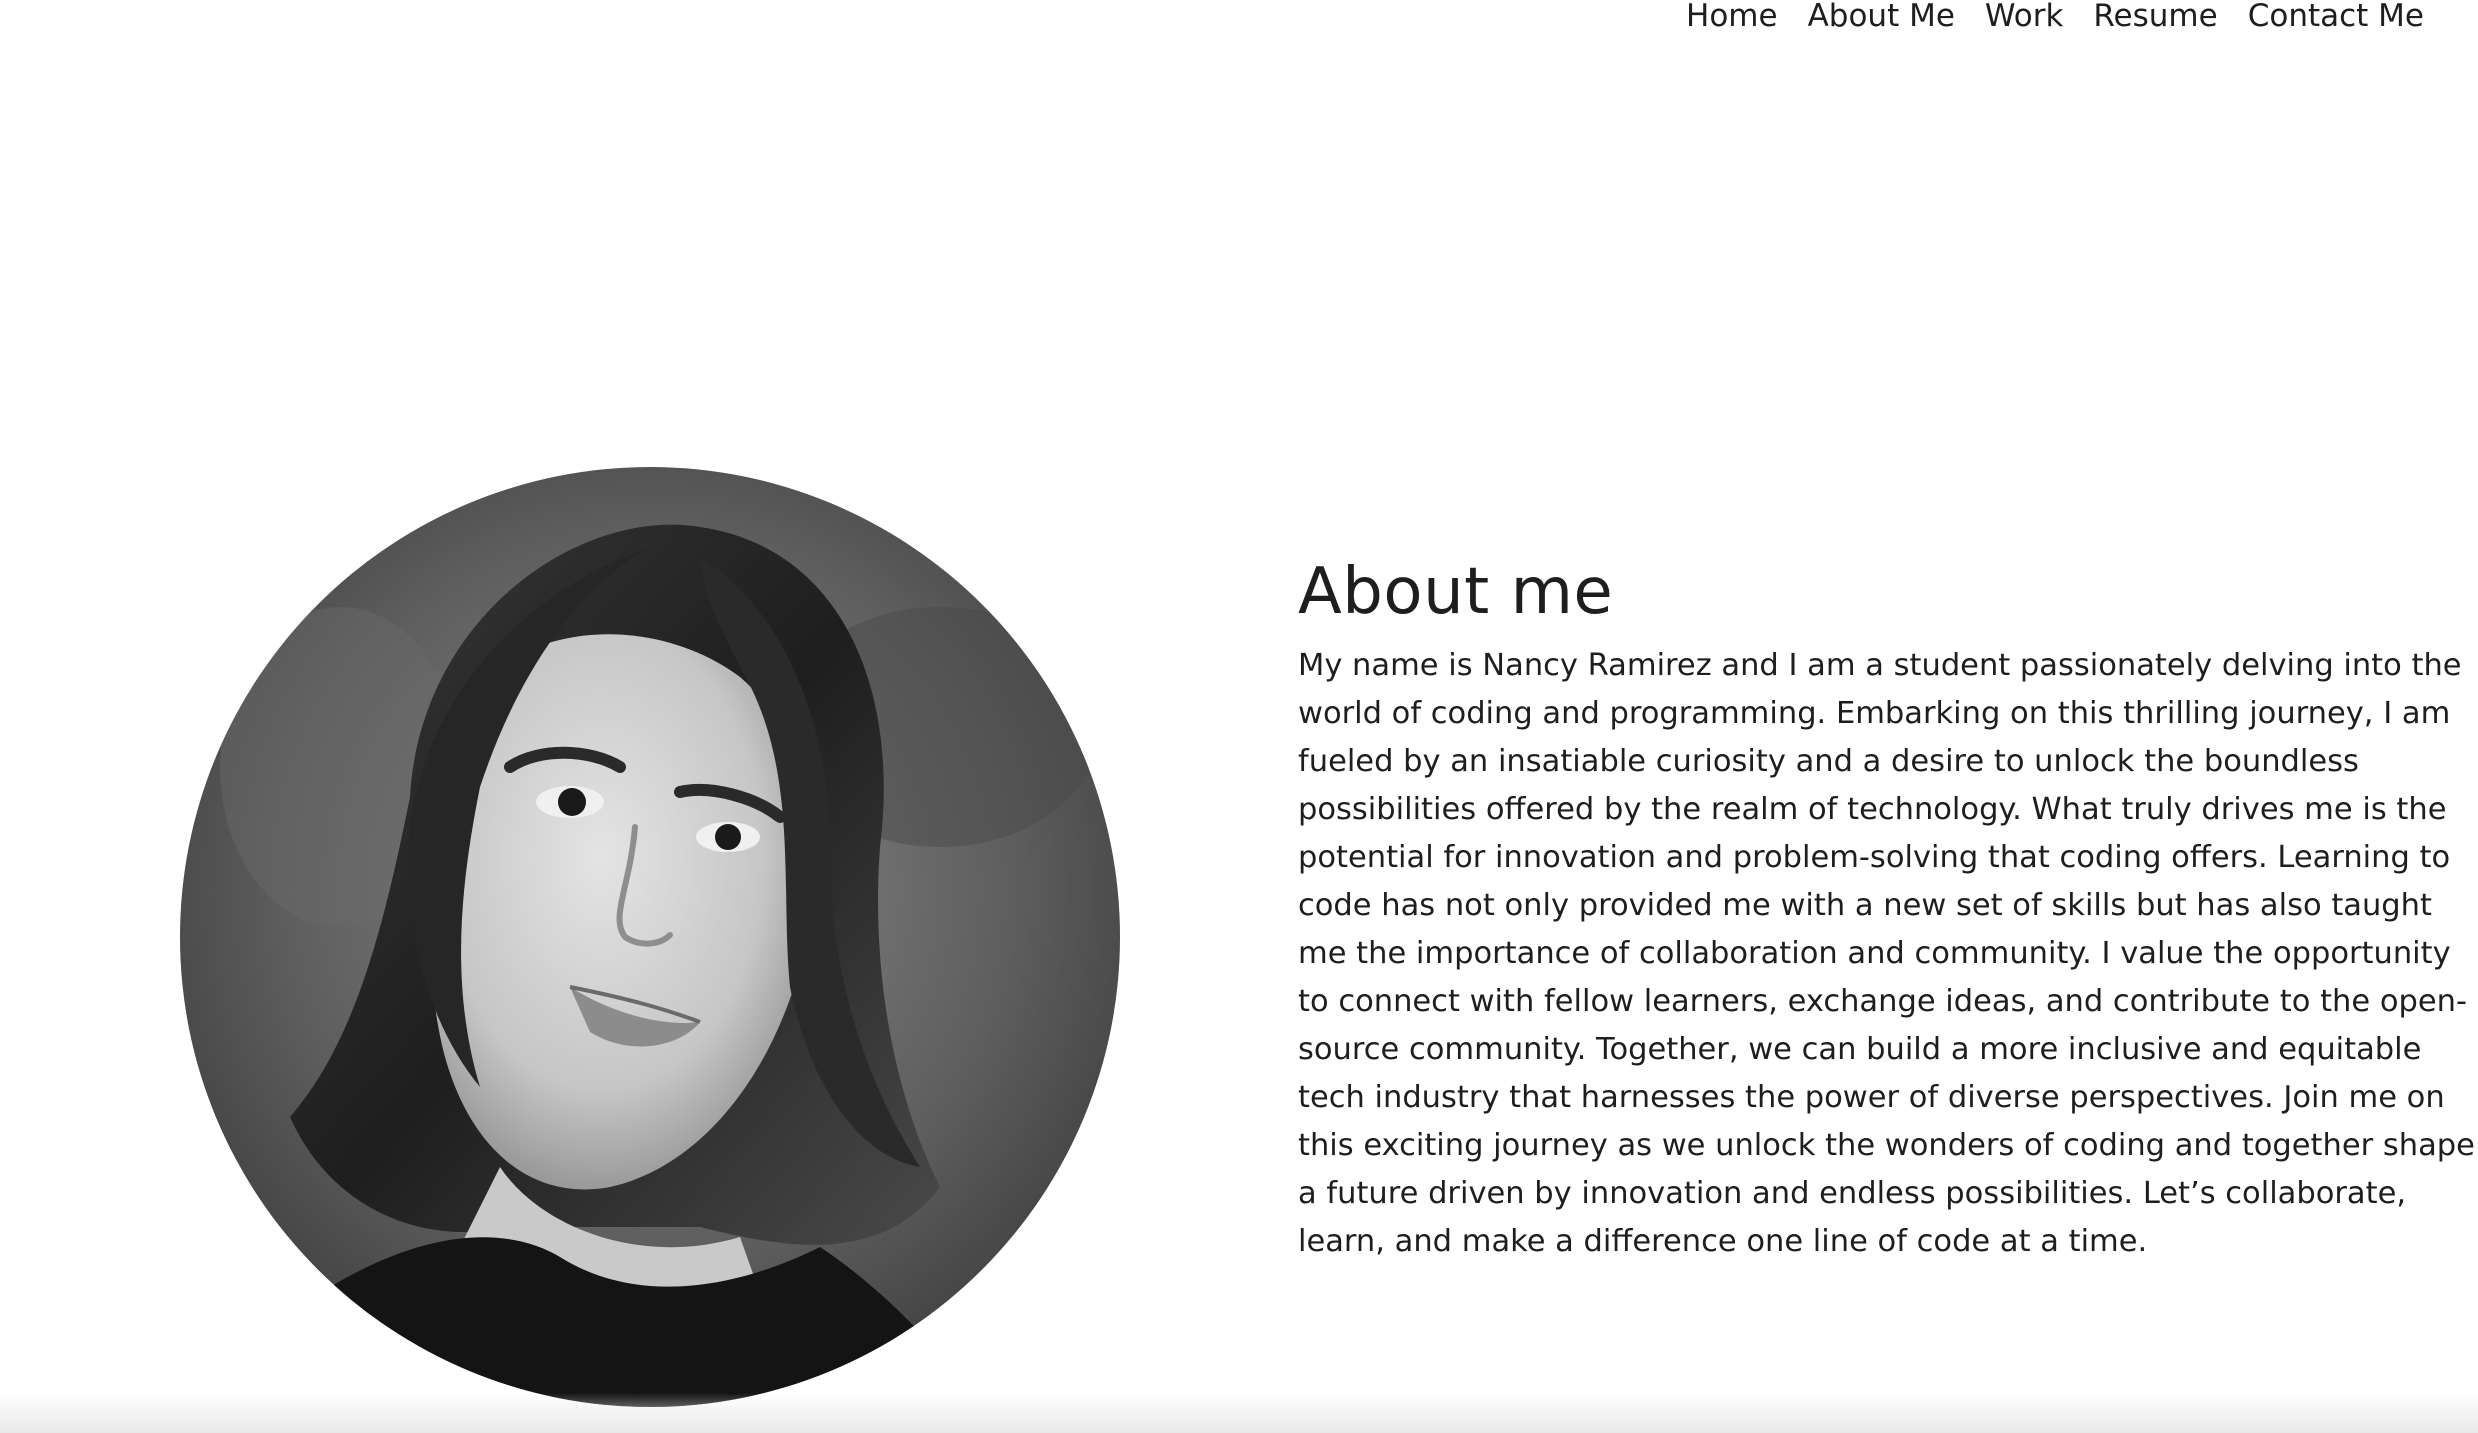 The height and width of the screenshot is (1433, 2478). What do you see at coordinates (2024, 16) in the screenshot?
I see `nav-work-link: Work` at bounding box center [2024, 16].